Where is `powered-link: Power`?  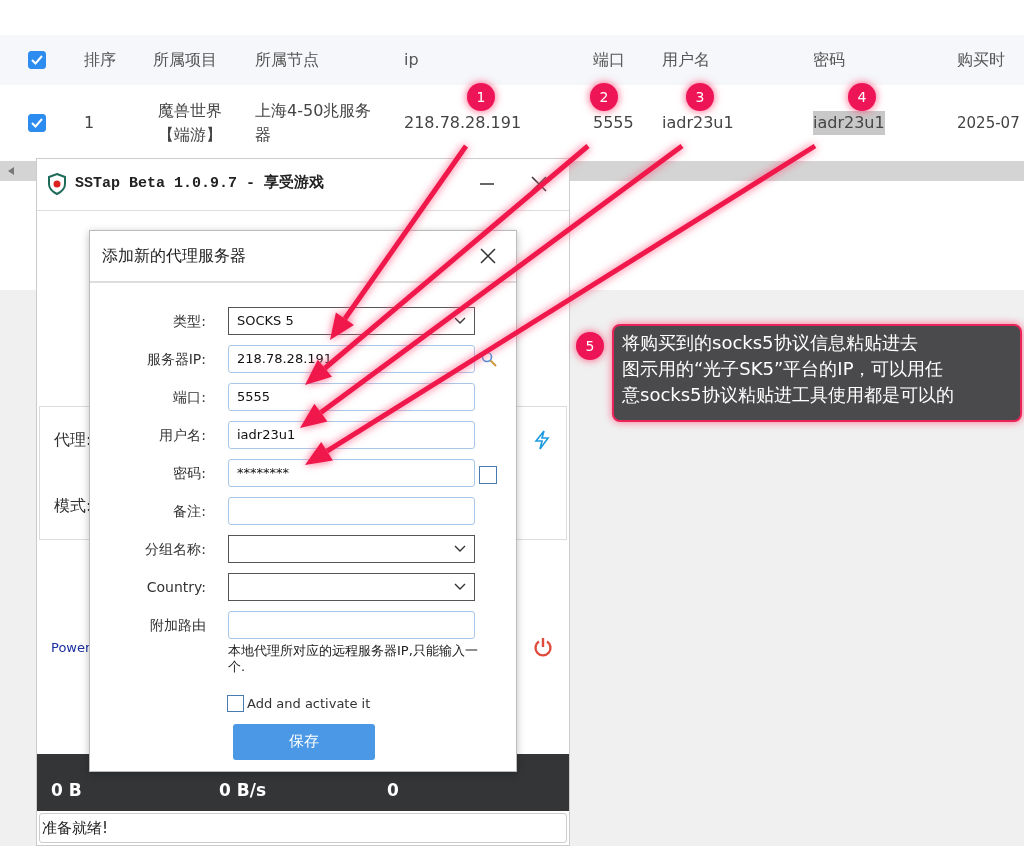 powered-link: Power is located at coordinates (71, 647).